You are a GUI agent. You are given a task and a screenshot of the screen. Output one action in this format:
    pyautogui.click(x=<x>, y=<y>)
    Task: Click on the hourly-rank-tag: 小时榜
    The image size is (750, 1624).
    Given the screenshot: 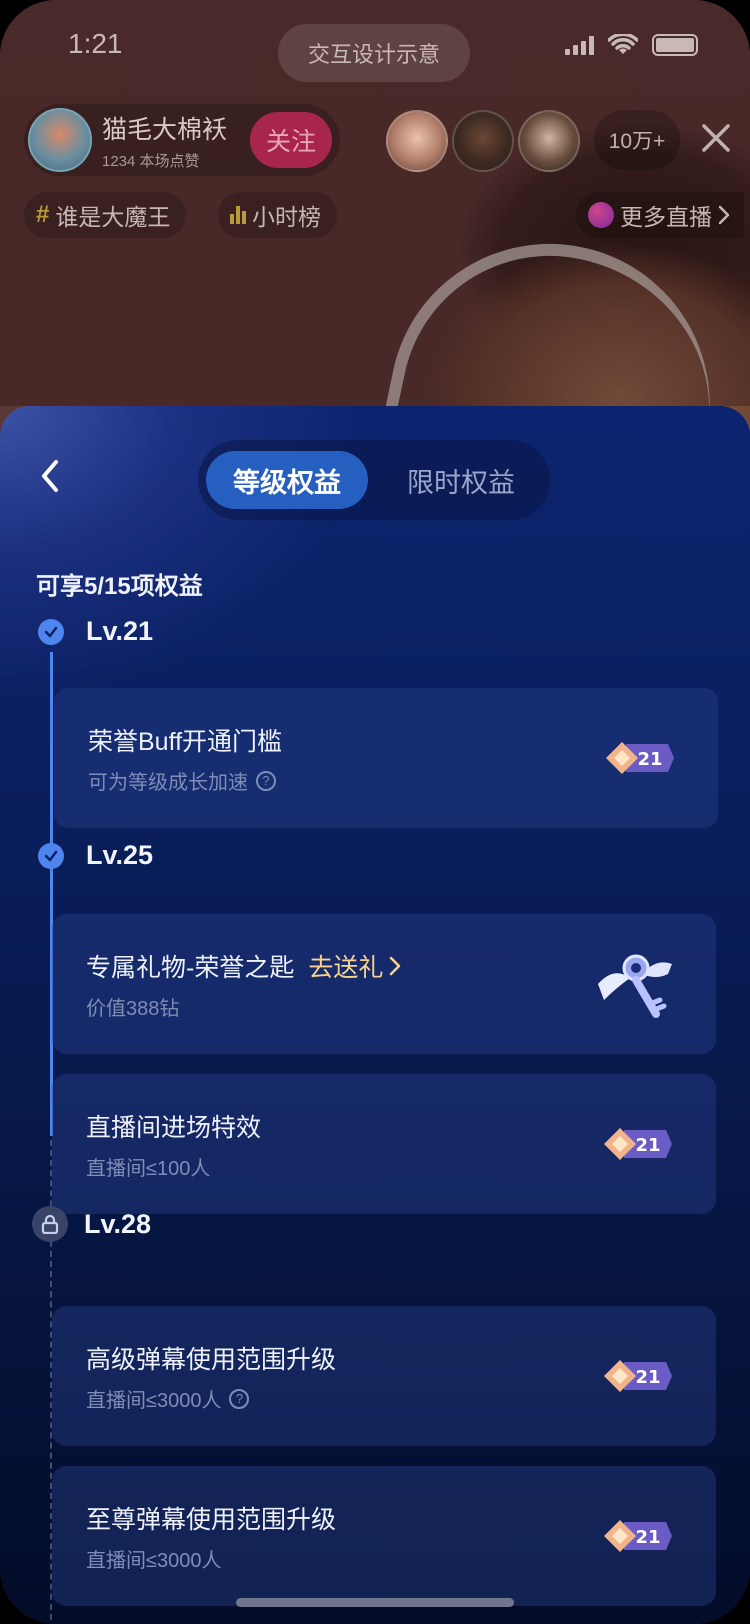 What is the action you would take?
    pyautogui.click(x=277, y=215)
    